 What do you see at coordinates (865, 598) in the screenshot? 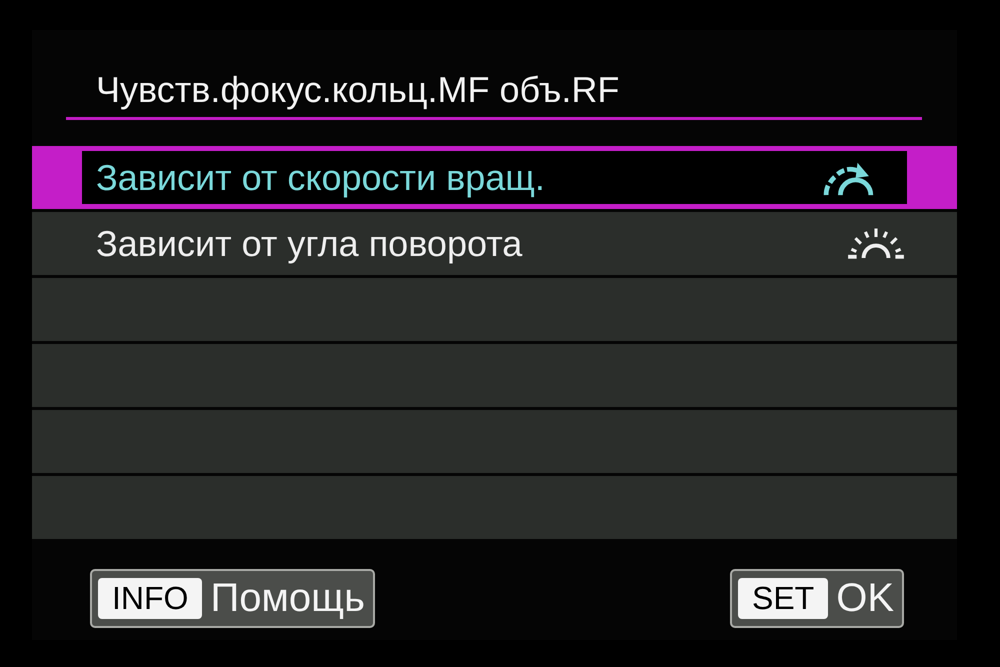
I see `key-action: OK` at bounding box center [865, 598].